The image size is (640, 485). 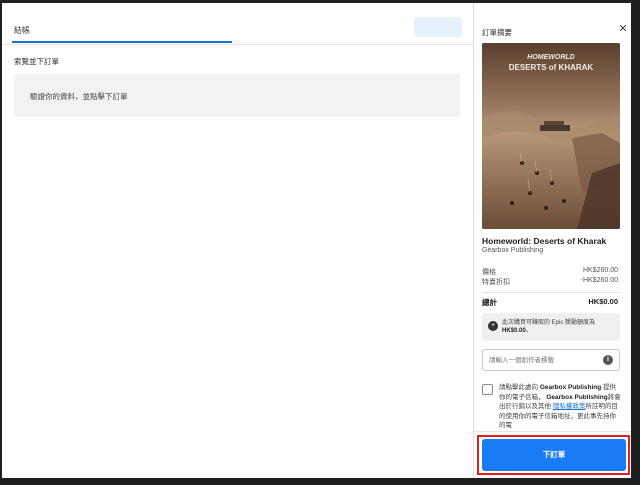 What do you see at coordinates (36, 61) in the screenshot?
I see `review-order-heading: 索覽並下訂單` at bounding box center [36, 61].